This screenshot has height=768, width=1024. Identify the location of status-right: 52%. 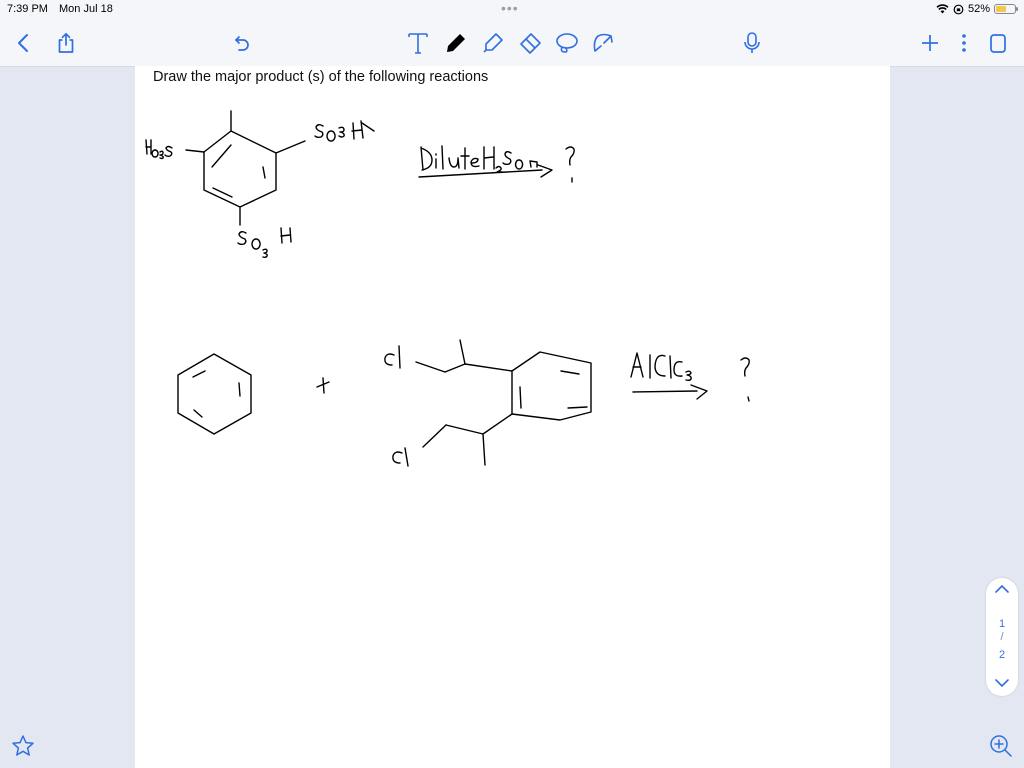
(977, 9).